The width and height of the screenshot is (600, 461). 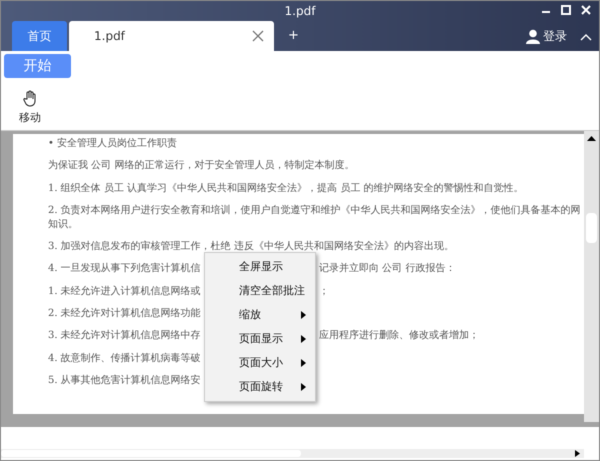 I want to click on menu-item: 页面旋转, so click(x=260, y=387).